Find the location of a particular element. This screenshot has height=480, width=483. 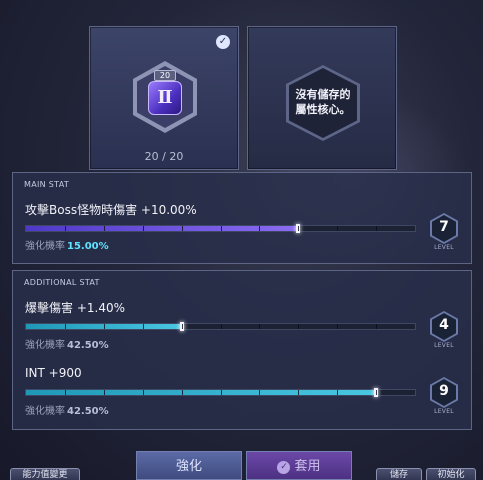

additional-stat-1-level-badge: 4 LEVEL is located at coordinates (444, 331).